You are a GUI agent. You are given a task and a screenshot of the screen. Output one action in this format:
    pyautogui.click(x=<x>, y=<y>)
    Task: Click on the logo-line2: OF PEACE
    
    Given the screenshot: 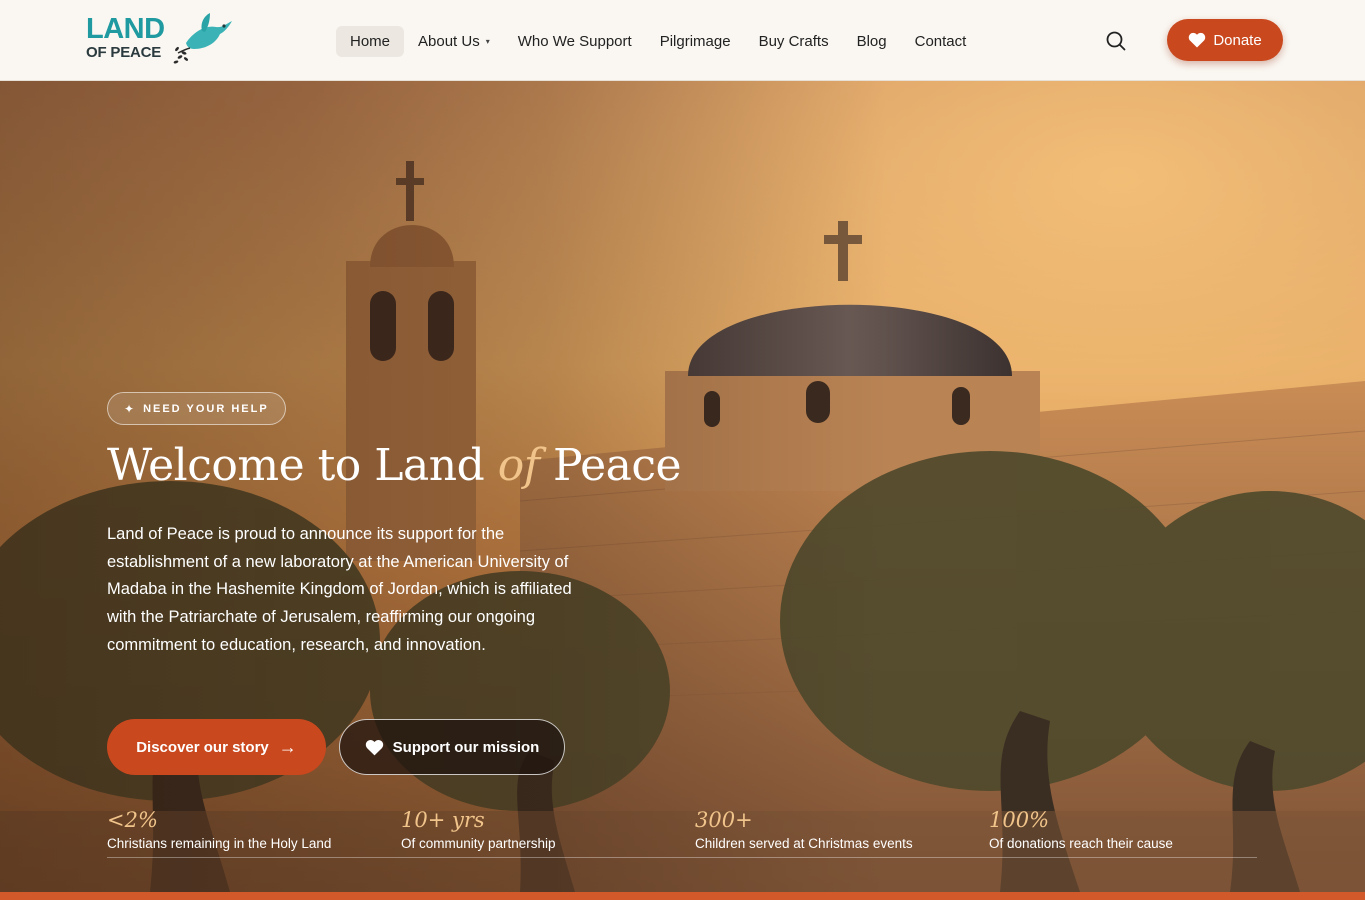 What is the action you would take?
    pyautogui.click(x=124, y=52)
    